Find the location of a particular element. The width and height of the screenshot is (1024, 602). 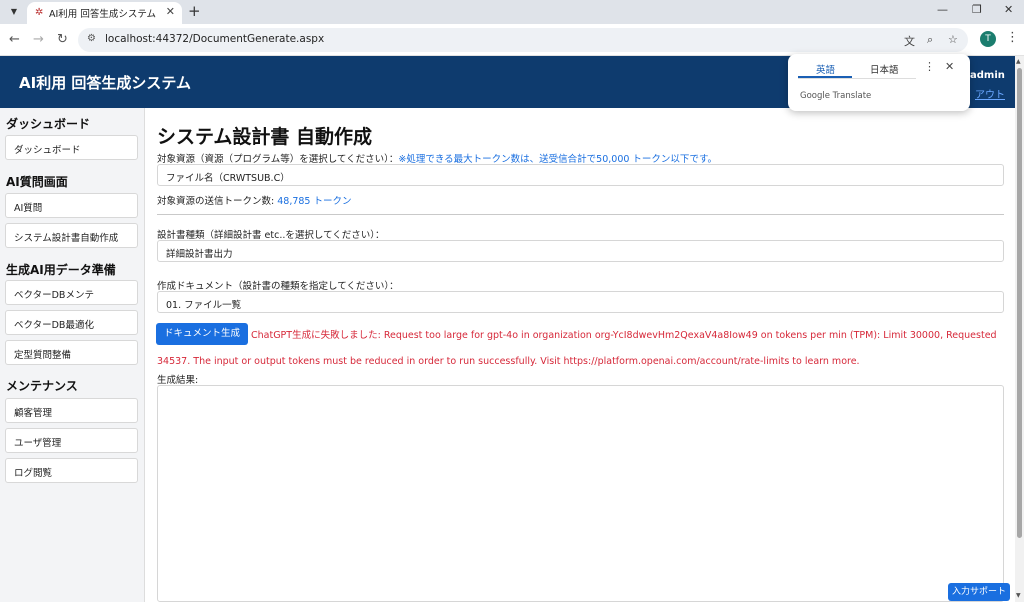

sidebar-item-ai-question: AI質問 is located at coordinates (71, 205).